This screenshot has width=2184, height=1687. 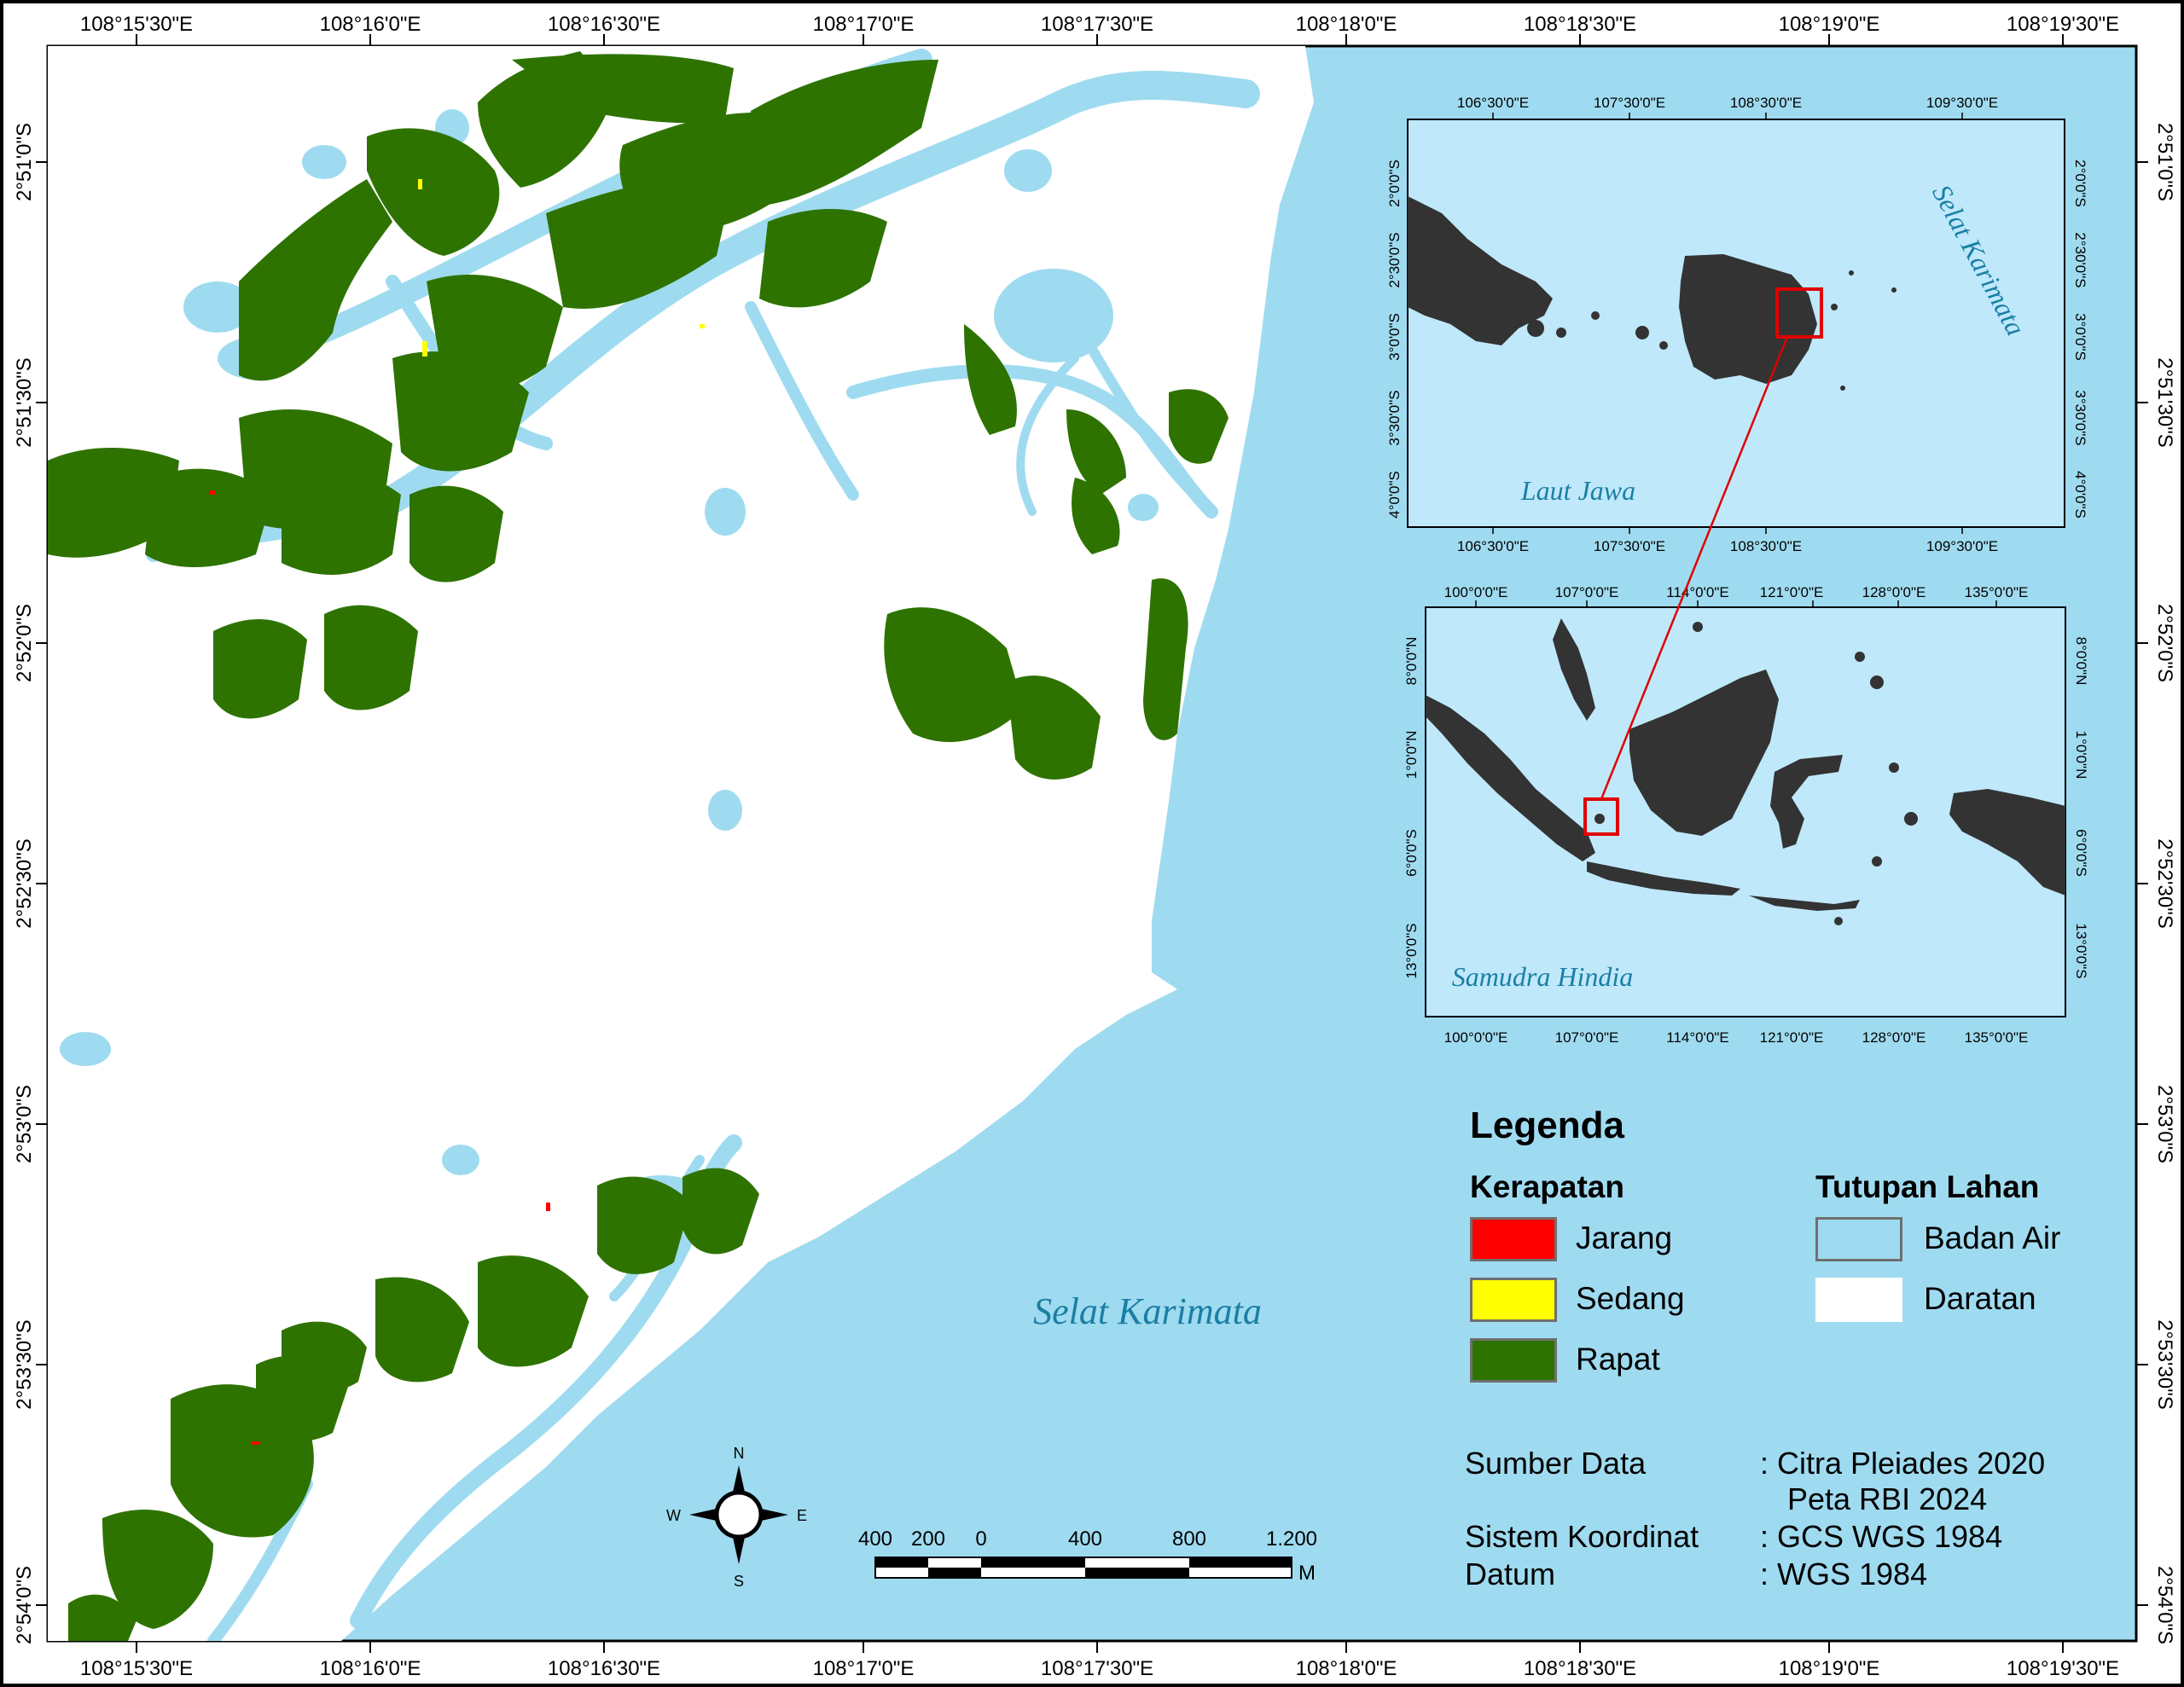 What do you see at coordinates (1556, 1464) in the screenshot?
I see `meta-source-key: Sumber Data` at bounding box center [1556, 1464].